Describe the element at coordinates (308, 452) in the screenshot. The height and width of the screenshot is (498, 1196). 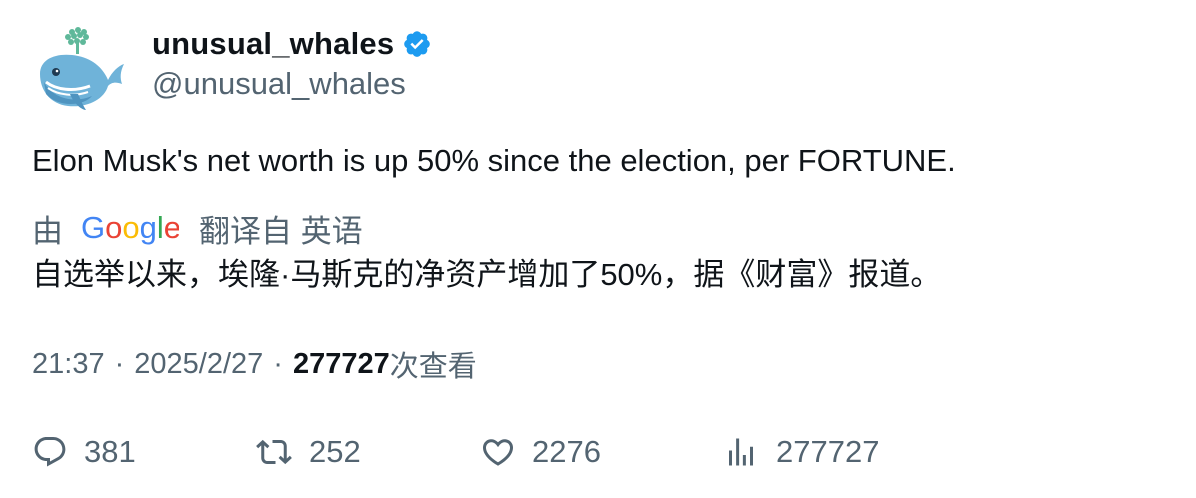
I see `retweet-button: 252` at that location.